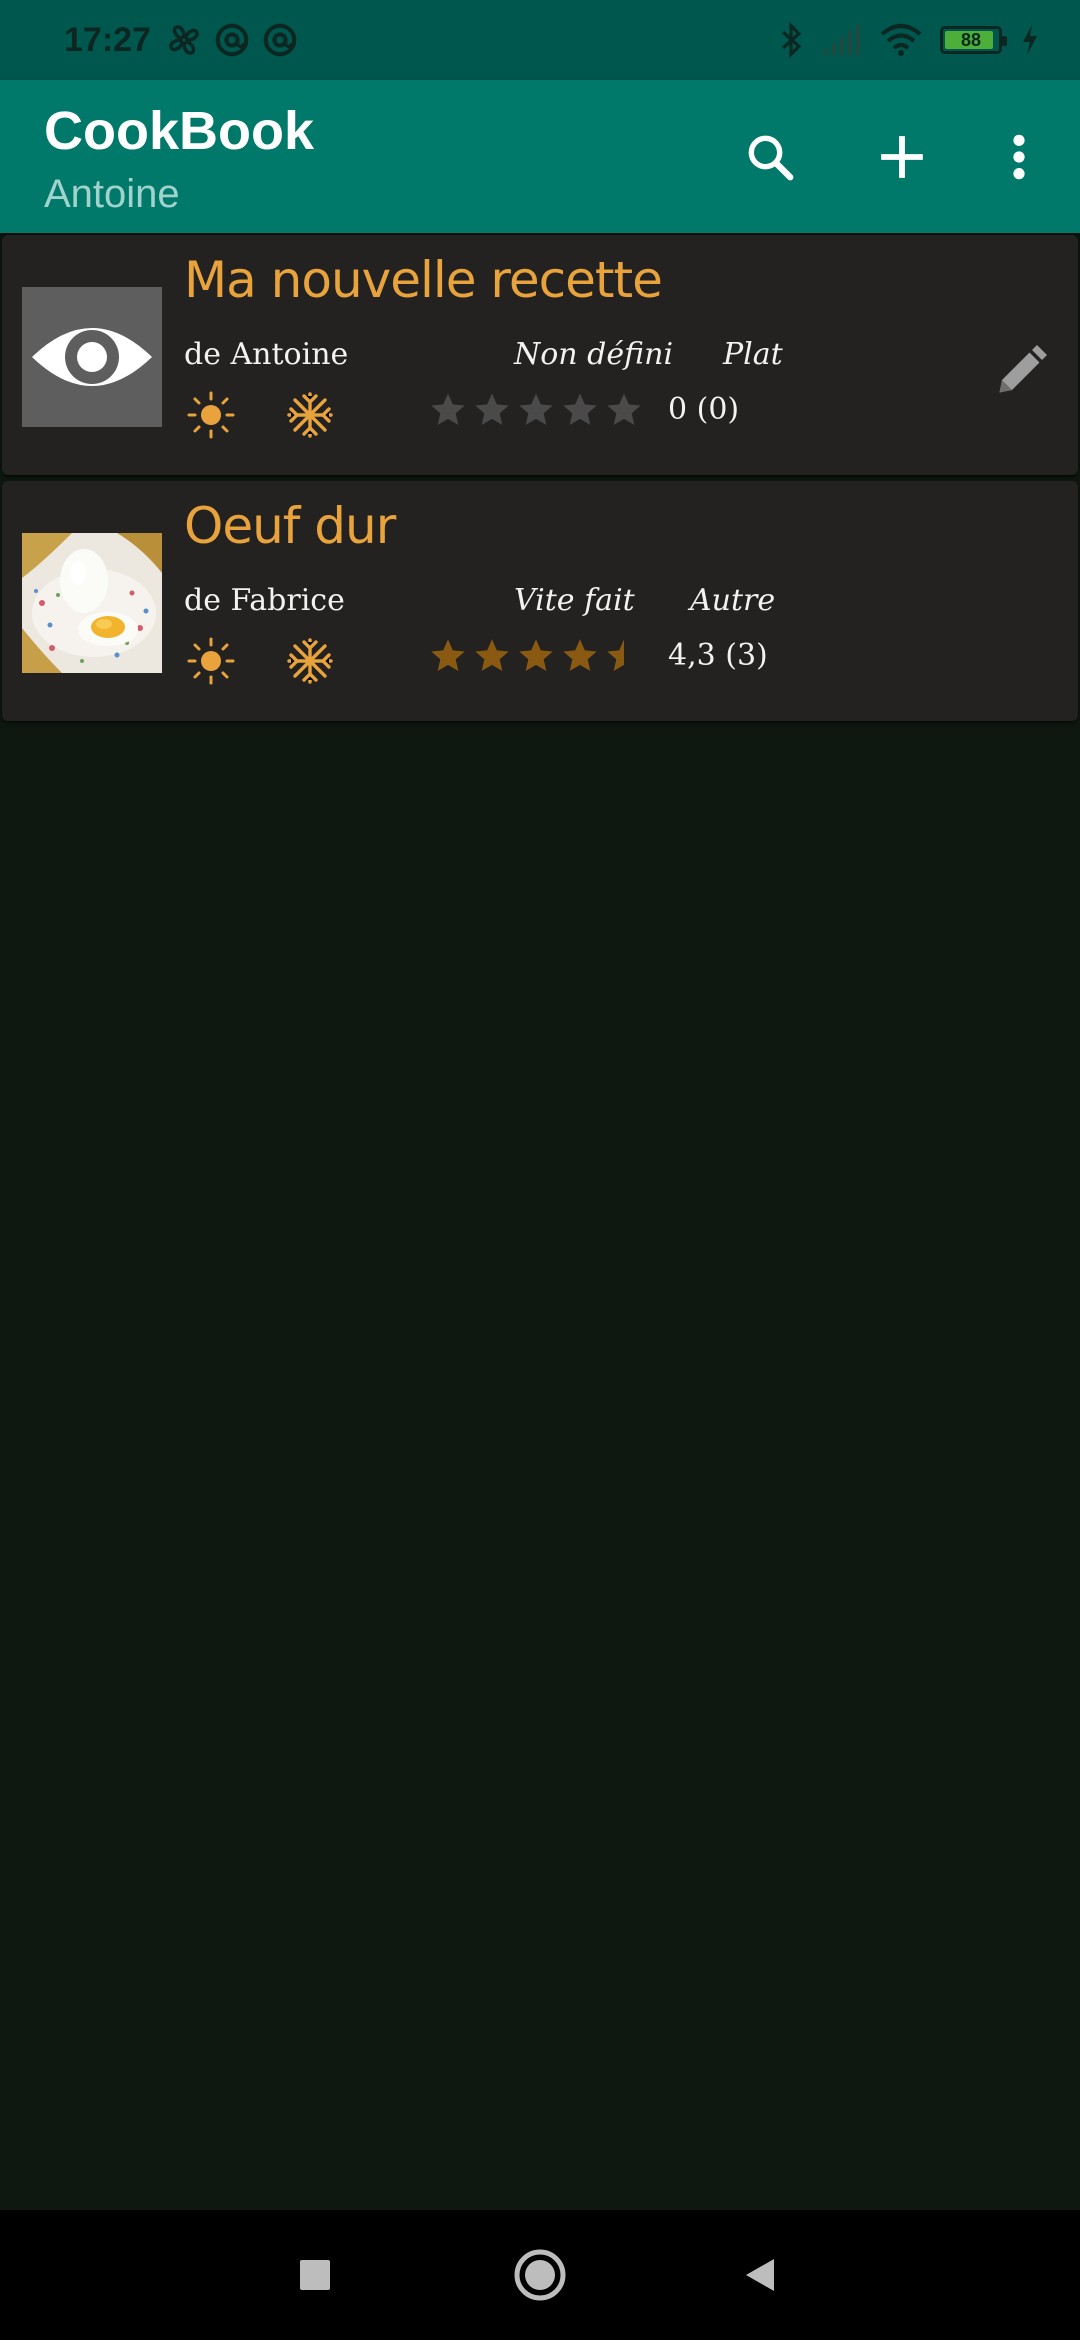 The height and width of the screenshot is (2340, 1080). What do you see at coordinates (594, 354) in the screenshot?
I see `recipe-duration: Non défini` at bounding box center [594, 354].